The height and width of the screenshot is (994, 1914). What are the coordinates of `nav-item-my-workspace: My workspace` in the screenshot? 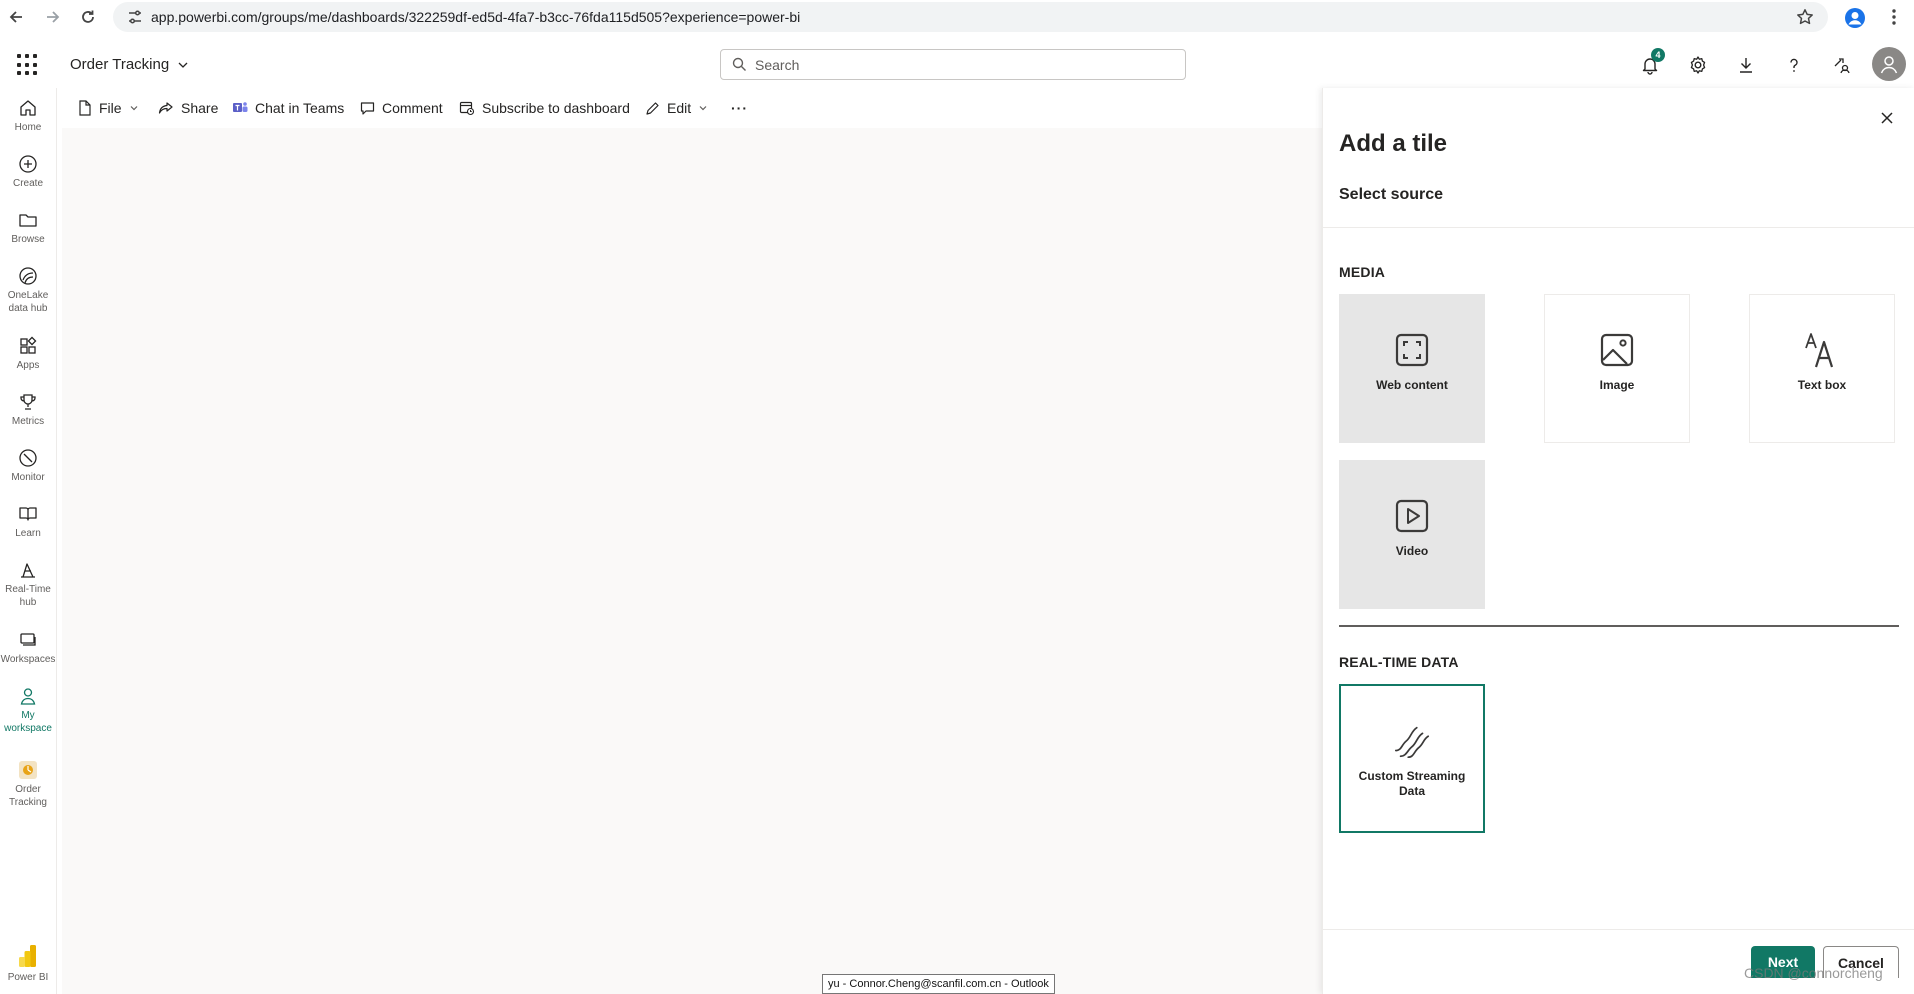 It's located at (28, 710).